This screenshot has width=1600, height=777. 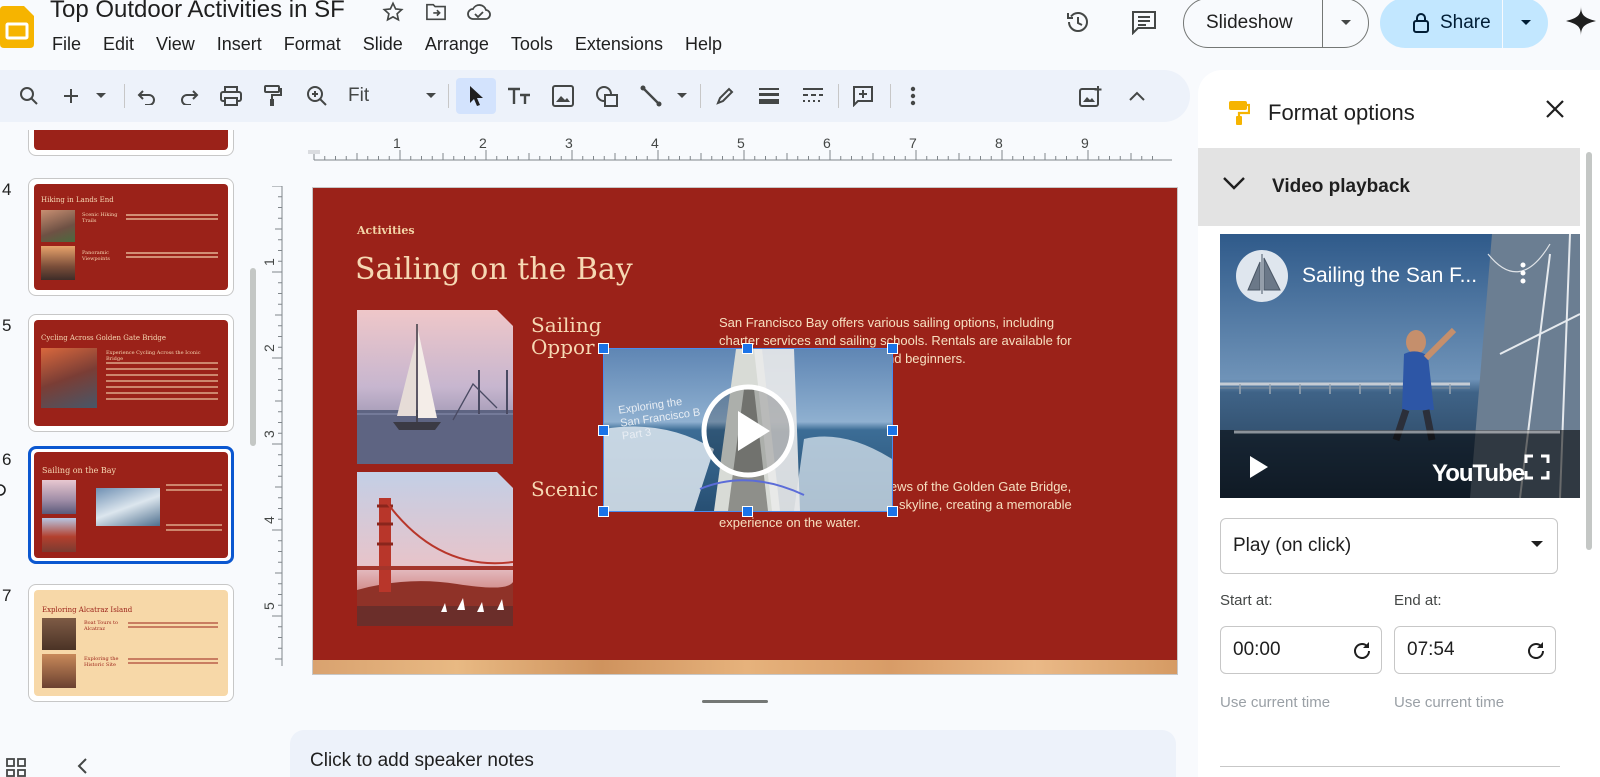 What do you see at coordinates (383, 45) in the screenshot?
I see `menu-slide: Slide` at bounding box center [383, 45].